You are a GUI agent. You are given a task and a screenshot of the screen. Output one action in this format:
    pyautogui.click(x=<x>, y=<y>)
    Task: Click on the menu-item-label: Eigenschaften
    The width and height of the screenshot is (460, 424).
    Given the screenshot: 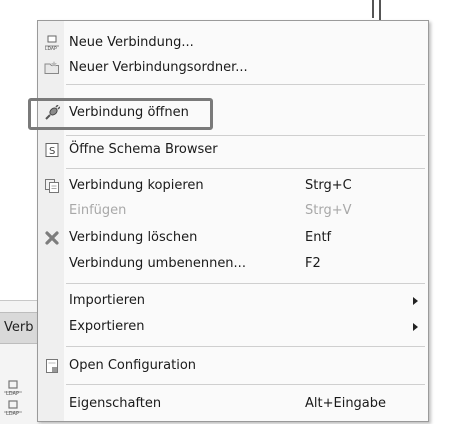 What is the action you would take?
    pyautogui.click(x=115, y=403)
    